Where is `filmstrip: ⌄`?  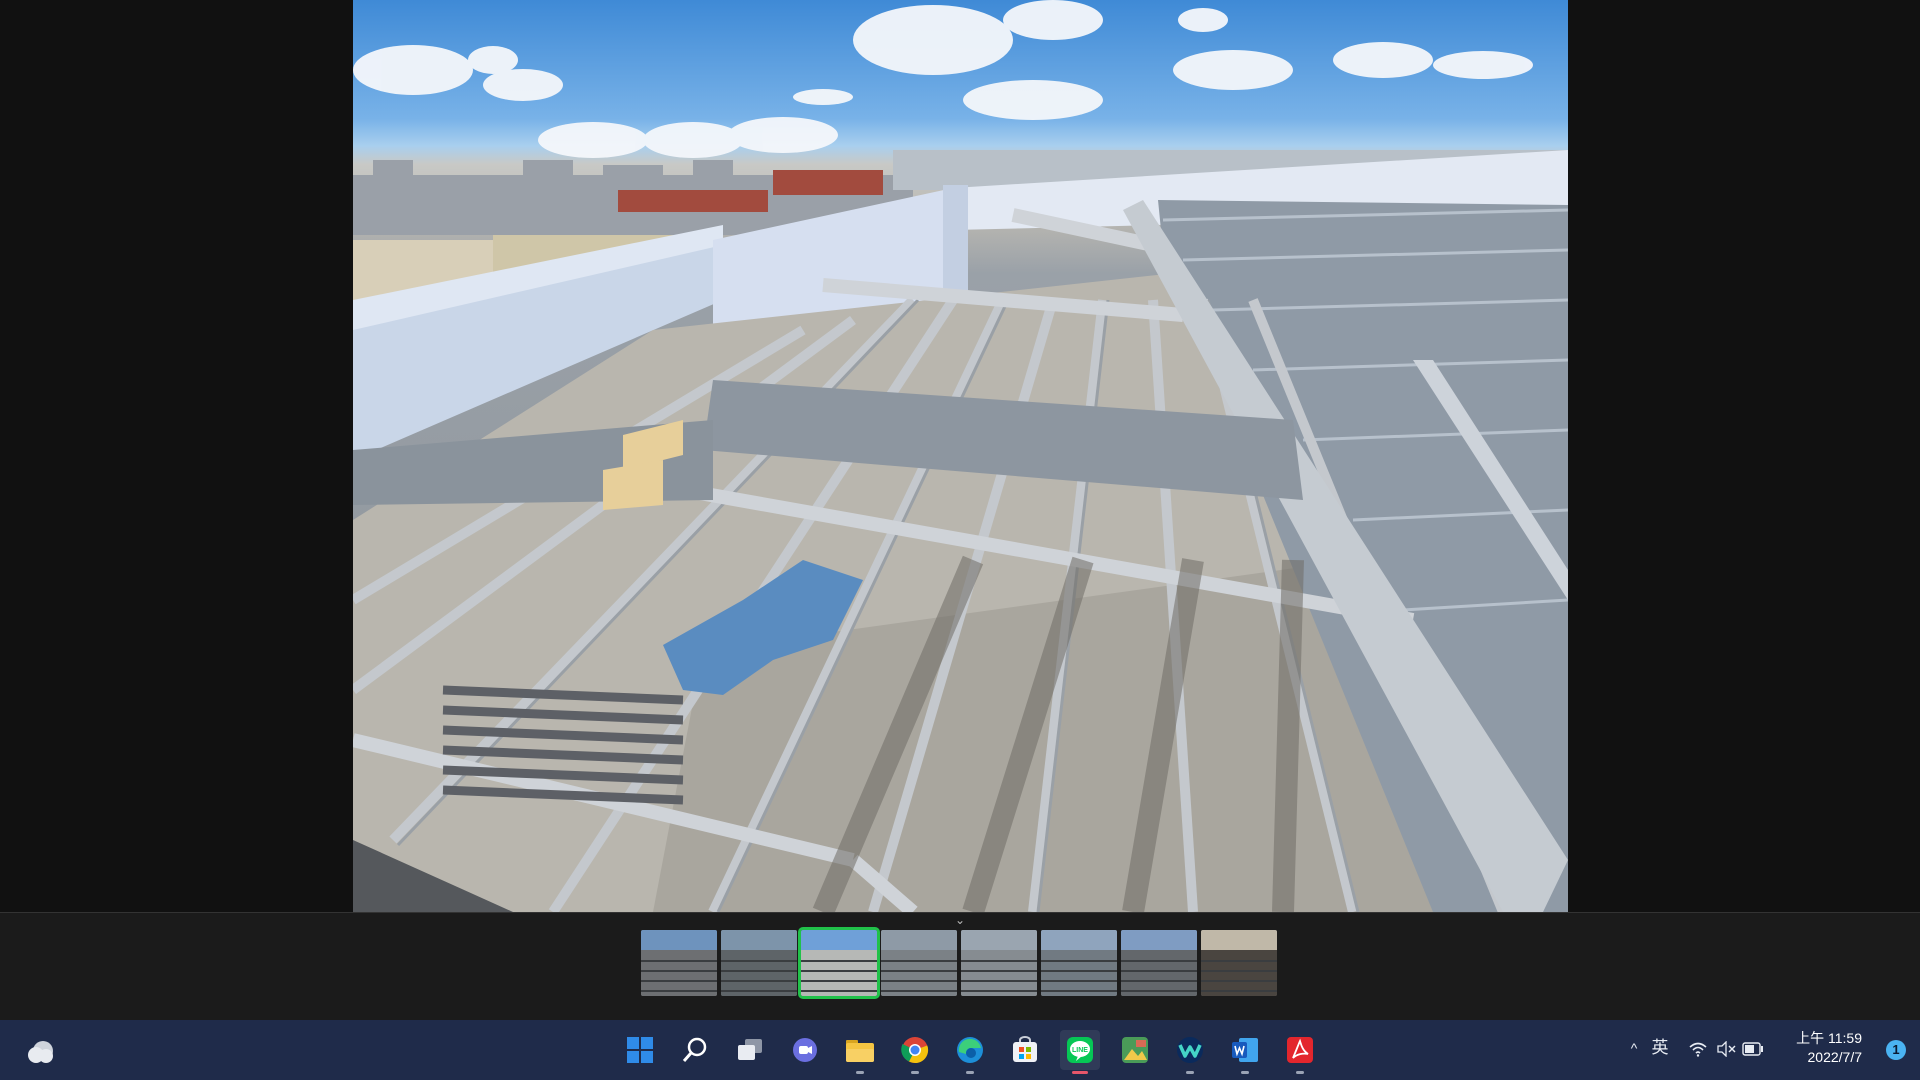
filmstrip: ⌄ is located at coordinates (960, 966).